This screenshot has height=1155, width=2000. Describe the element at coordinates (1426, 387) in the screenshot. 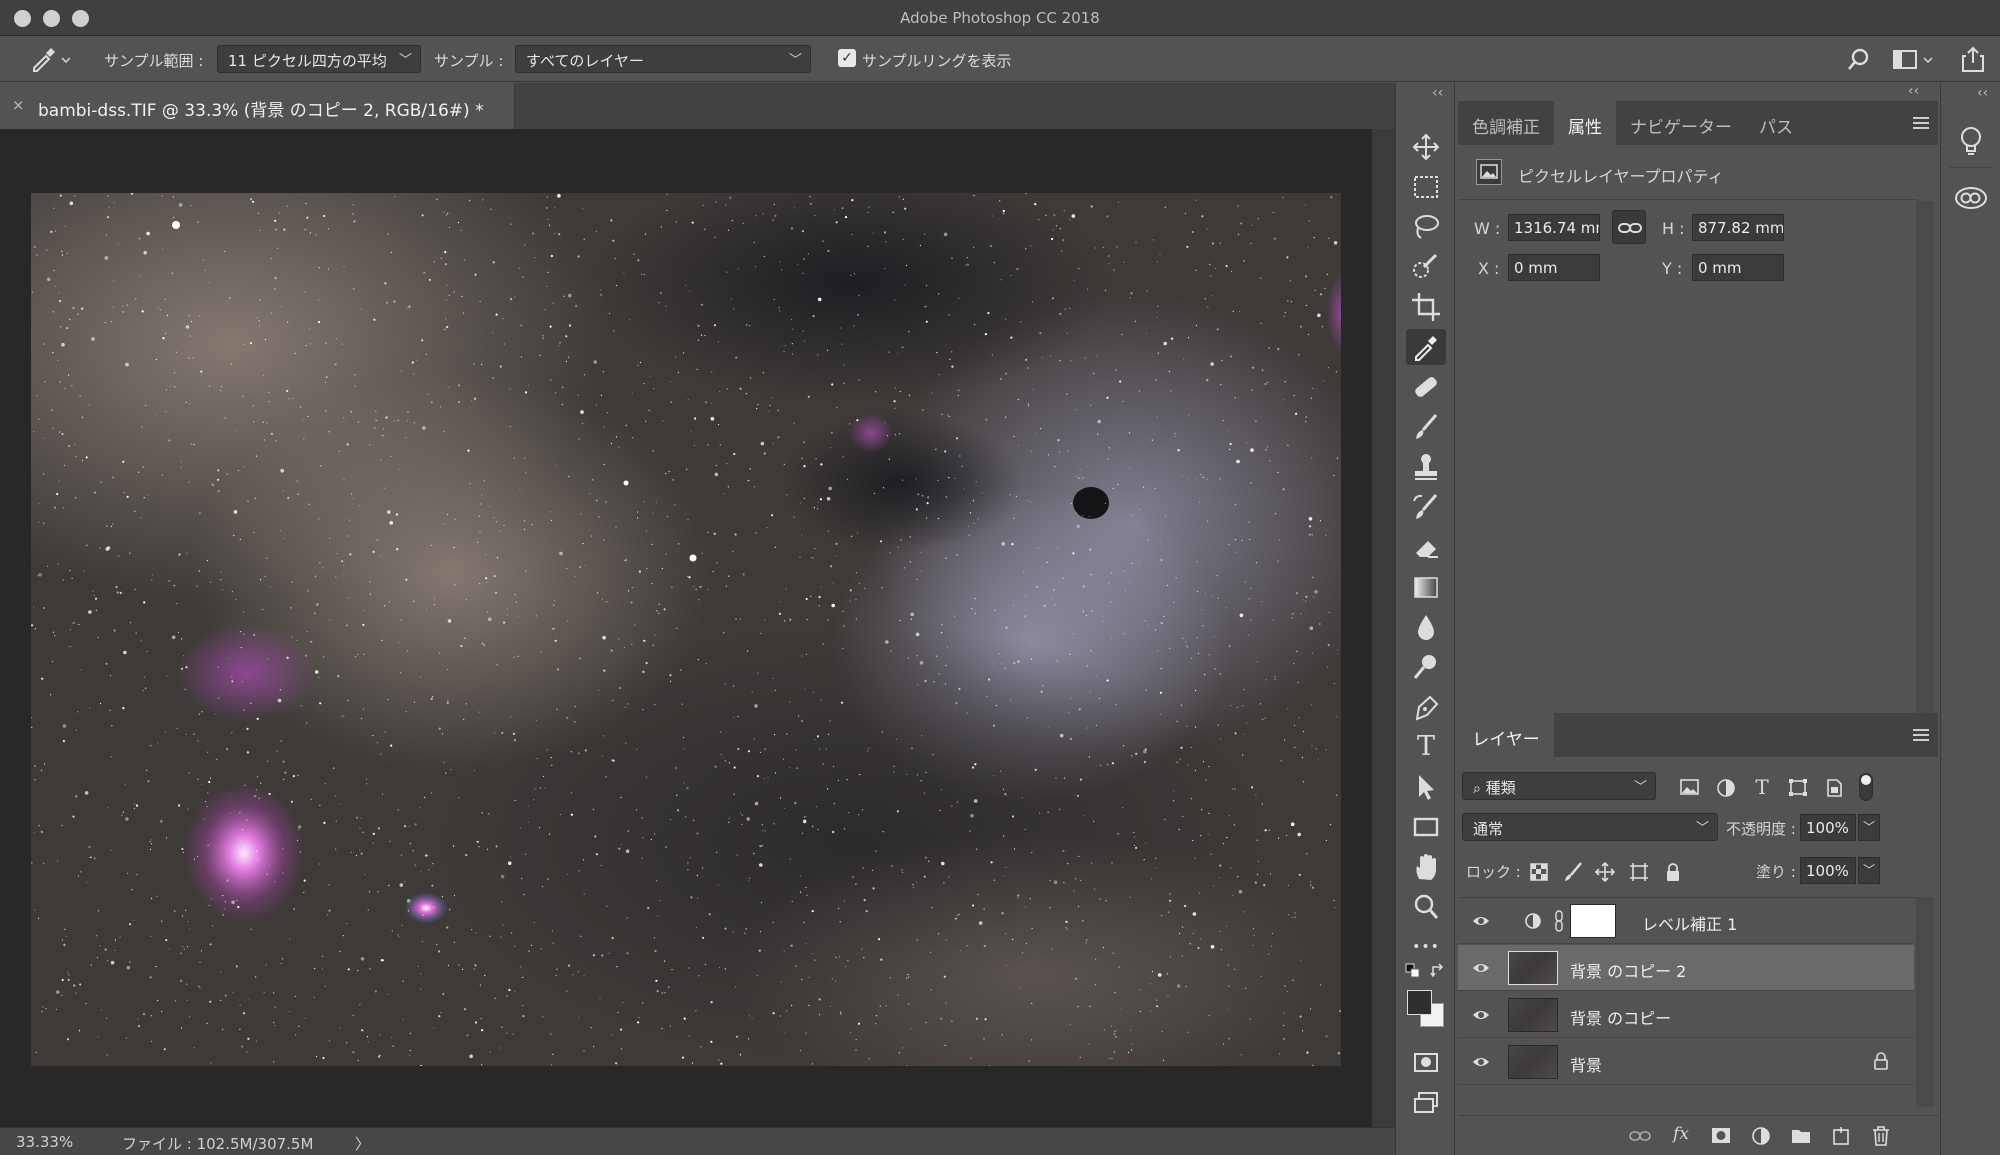

I see `healing-icon` at that location.